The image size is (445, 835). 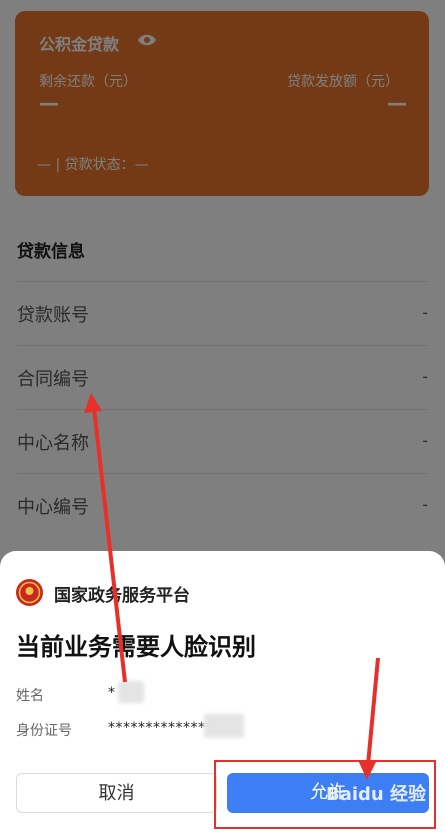 What do you see at coordinates (136, 647) in the screenshot?
I see `dialog-title: 当前业务需要人脸识别` at bounding box center [136, 647].